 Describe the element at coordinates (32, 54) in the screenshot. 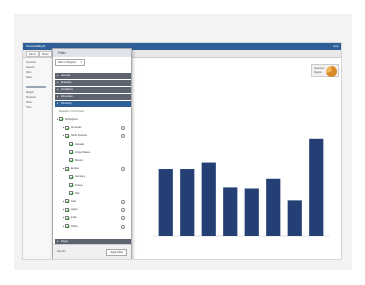

I see `home-button: Home` at that location.